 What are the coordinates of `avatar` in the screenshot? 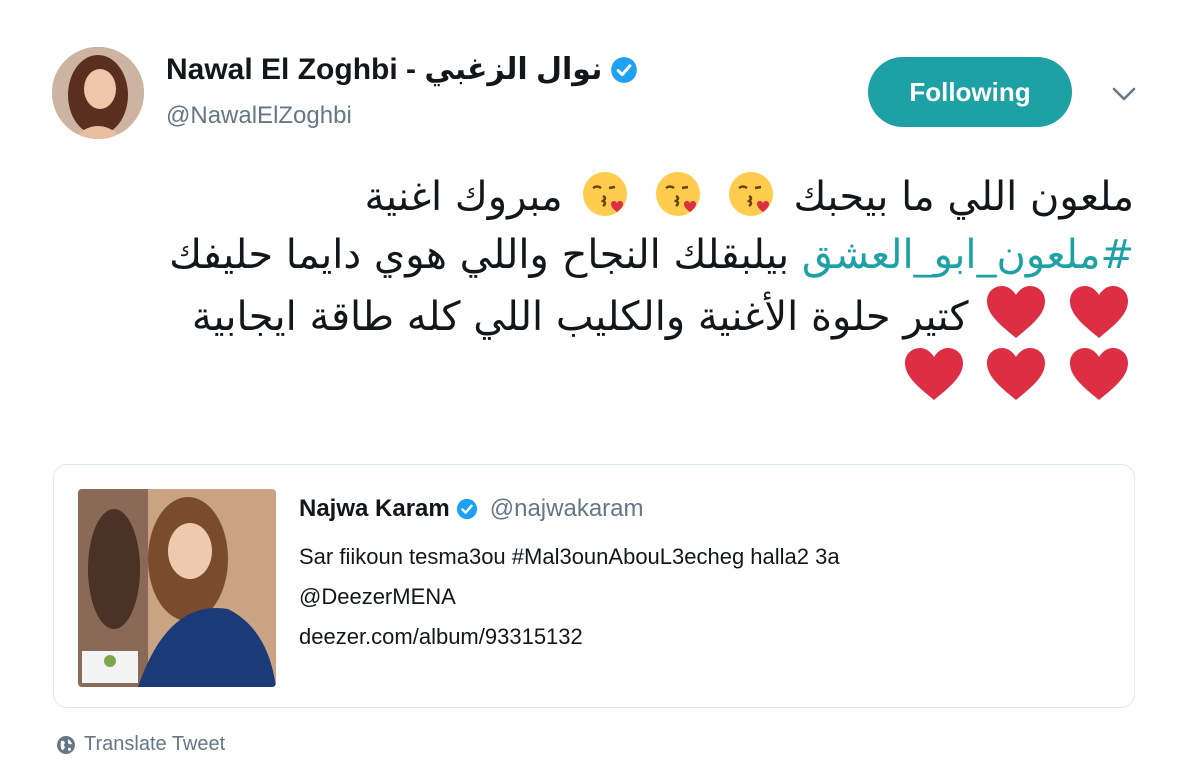 It's located at (98, 93).